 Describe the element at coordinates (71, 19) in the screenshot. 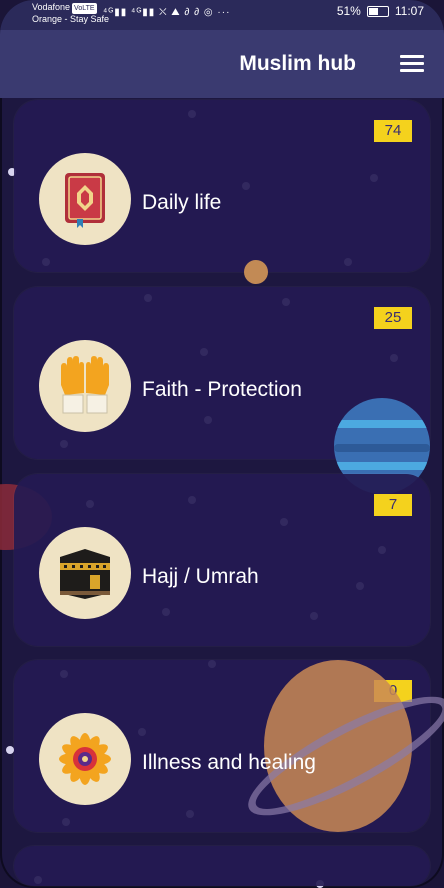

I see `carrier-secondary: Orange - Stay Safe` at that location.